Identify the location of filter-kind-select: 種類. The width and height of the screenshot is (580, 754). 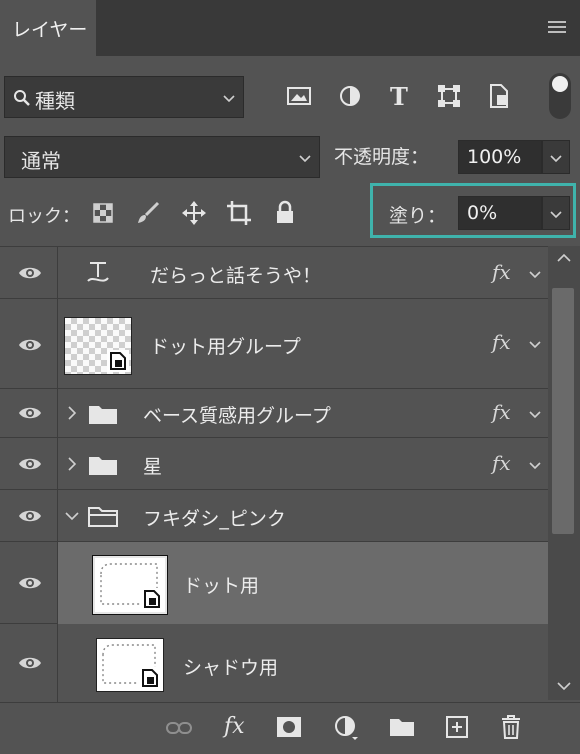
(124, 97).